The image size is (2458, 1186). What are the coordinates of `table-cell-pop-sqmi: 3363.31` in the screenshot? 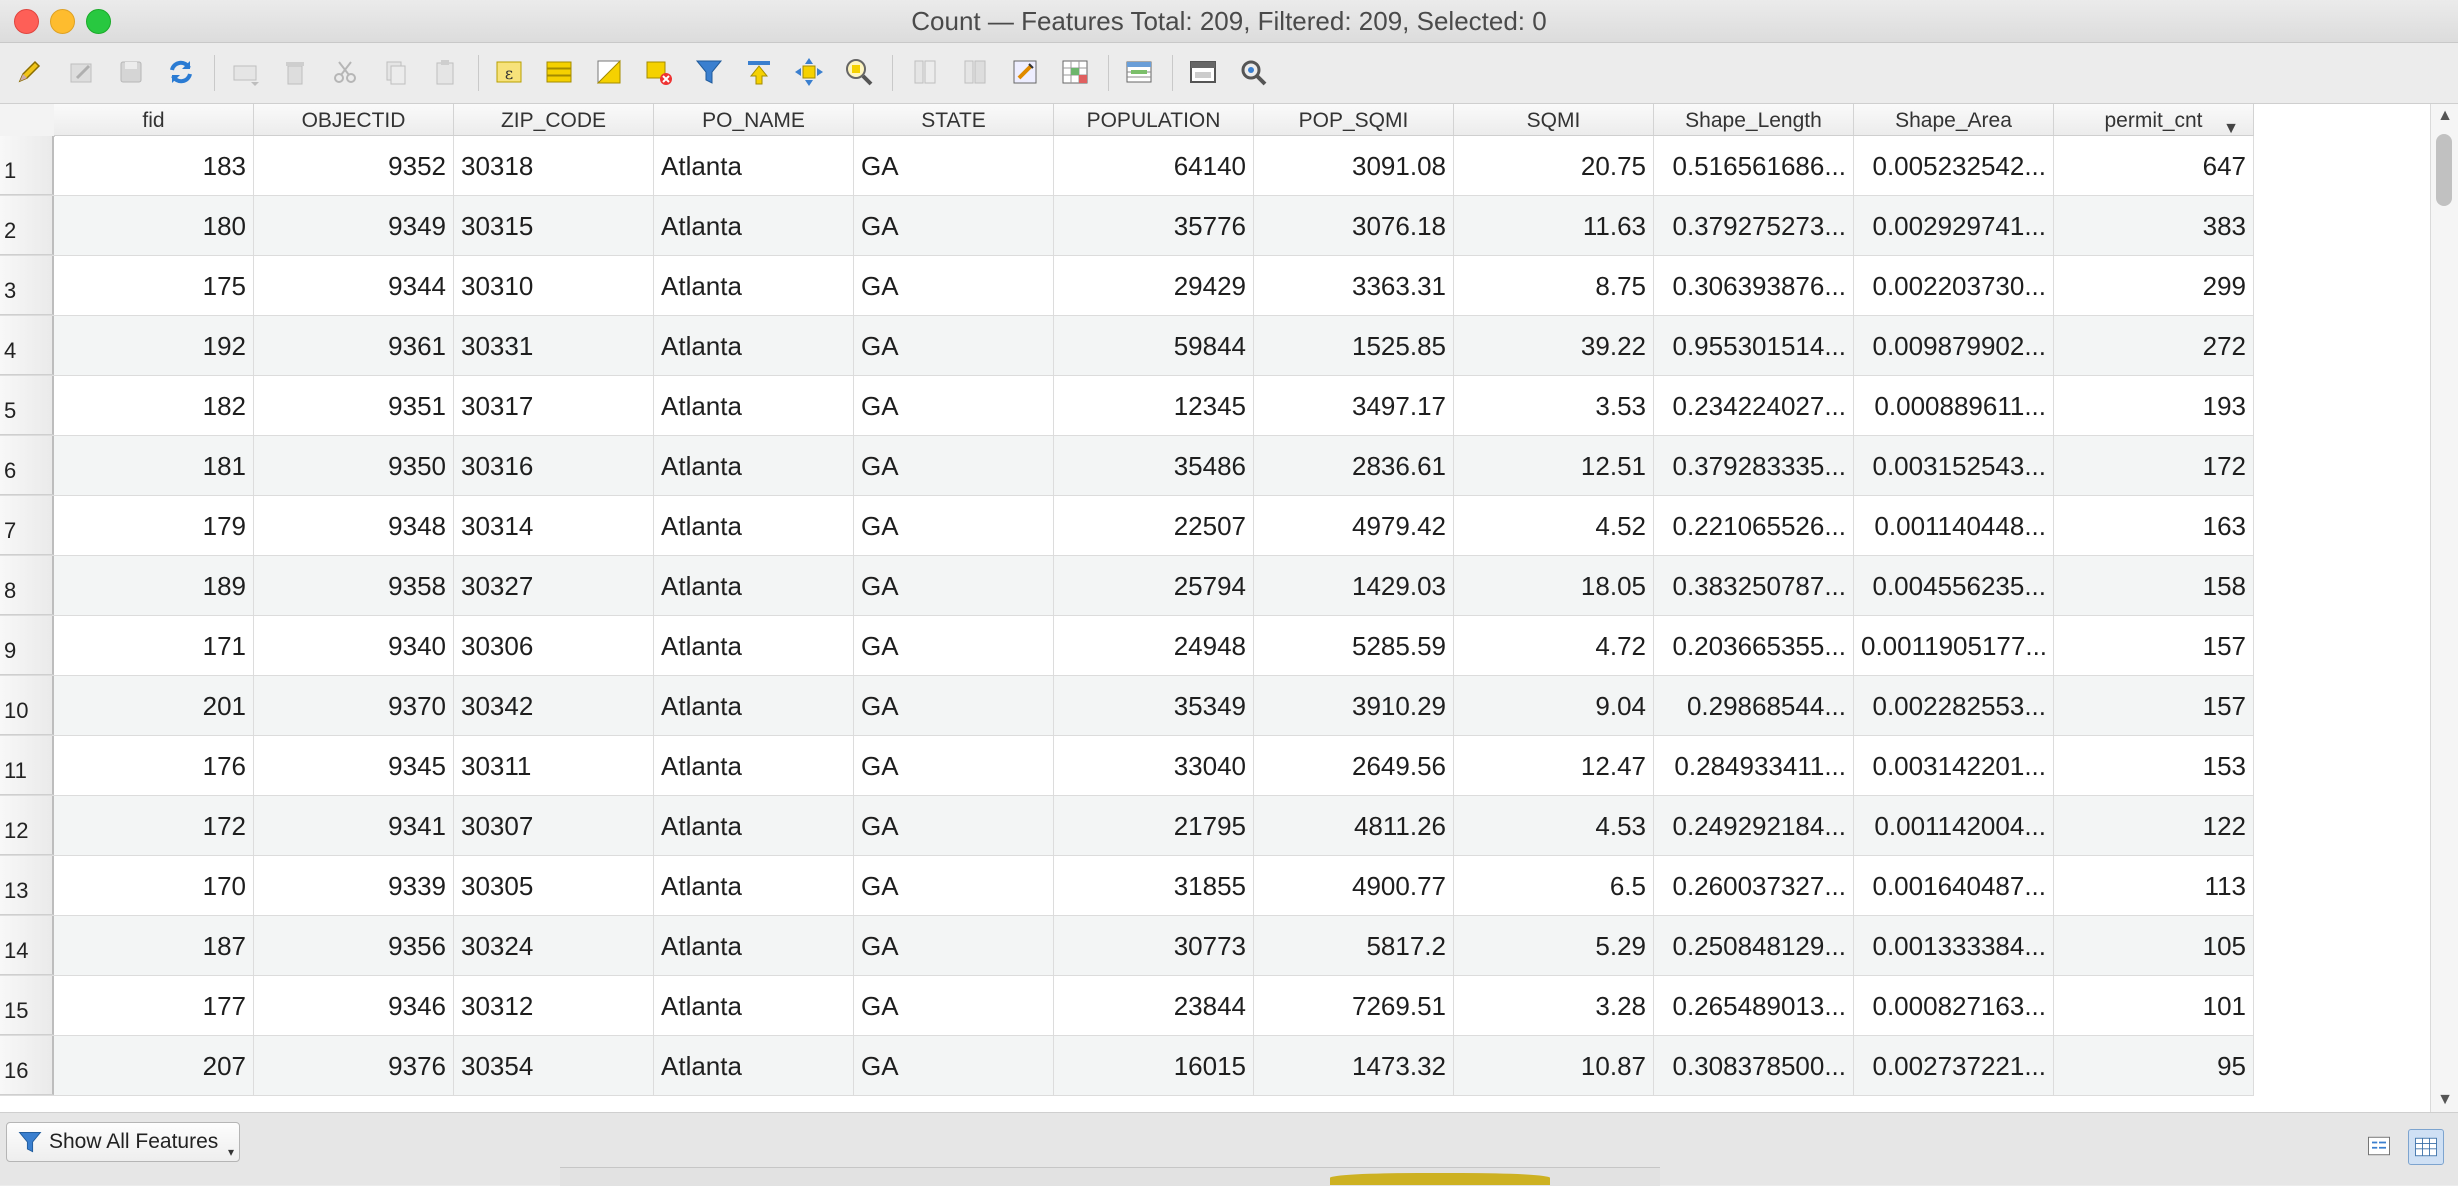 It's located at (1354, 285).